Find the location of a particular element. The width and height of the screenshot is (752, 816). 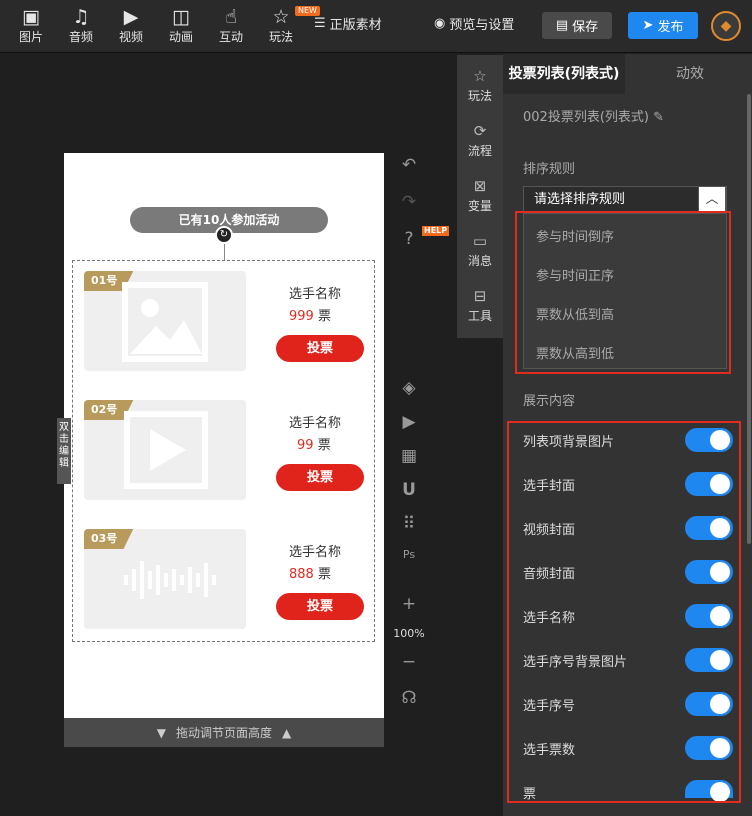

zoom-level: 100% is located at coordinates (409, 633).